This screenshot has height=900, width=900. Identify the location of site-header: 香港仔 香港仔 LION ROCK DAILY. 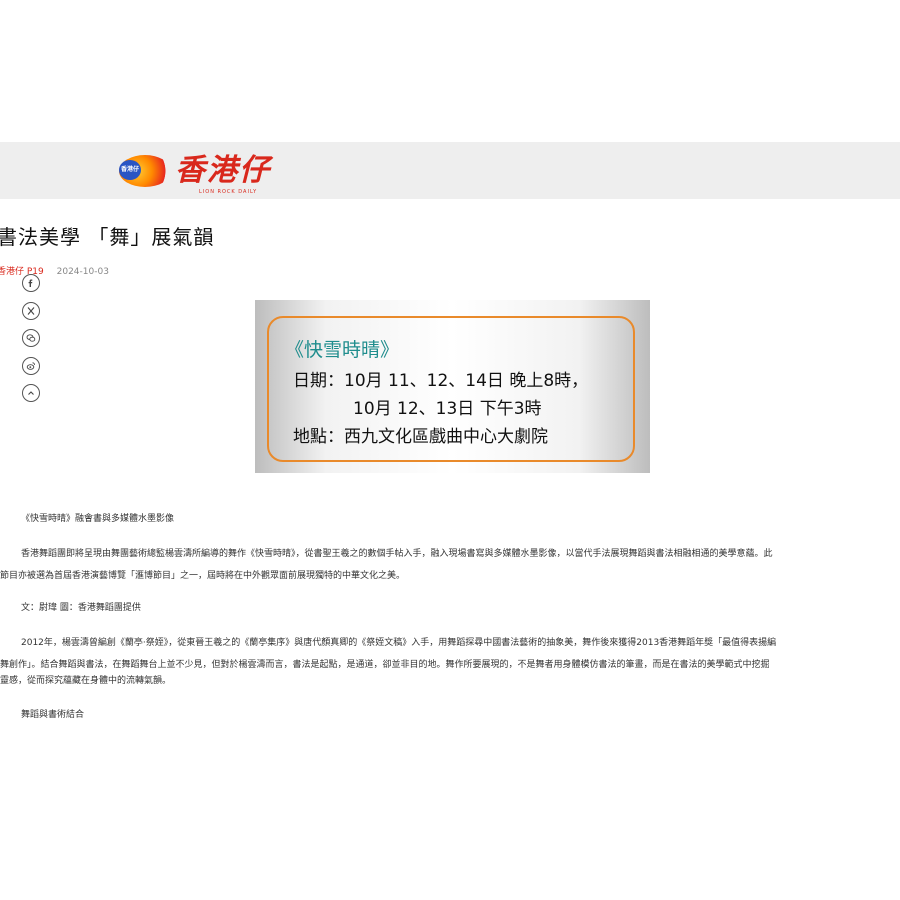
(450, 170).